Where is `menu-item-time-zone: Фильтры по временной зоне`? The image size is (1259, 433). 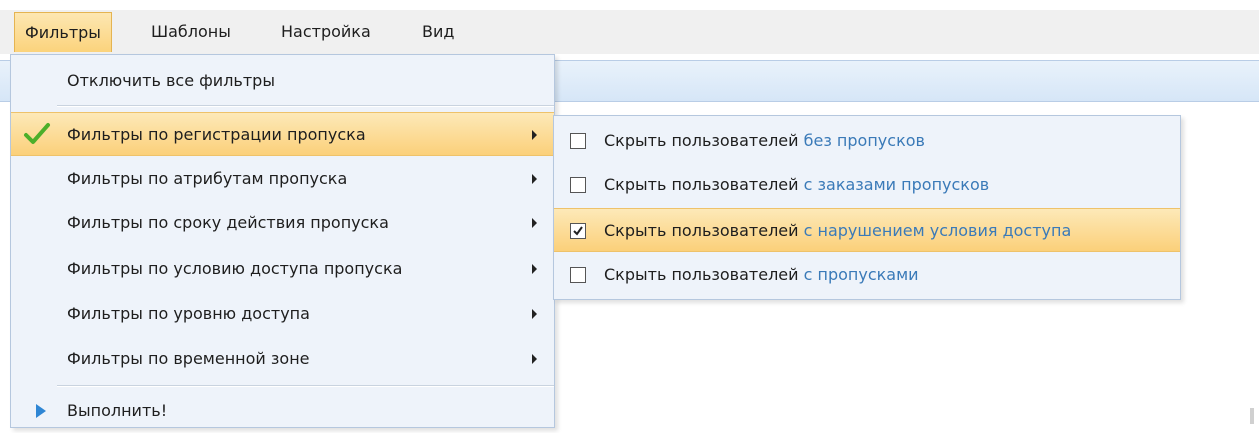 menu-item-time-zone: Фильтры по временной зоне is located at coordinates (282, 359).